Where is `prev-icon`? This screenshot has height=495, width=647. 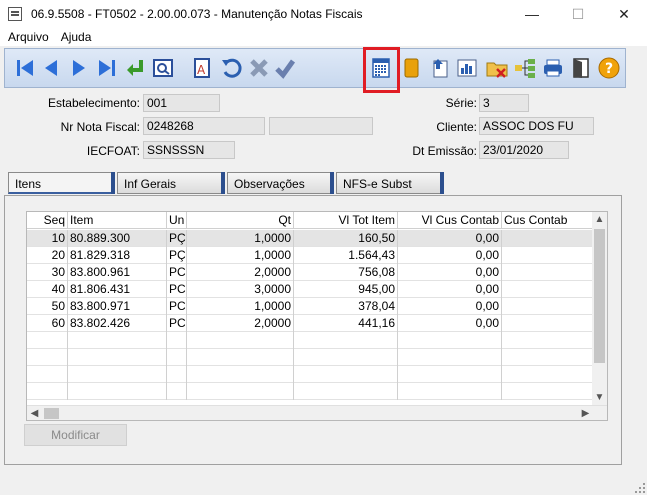
prev-icon is located at coordinates (51, 68).